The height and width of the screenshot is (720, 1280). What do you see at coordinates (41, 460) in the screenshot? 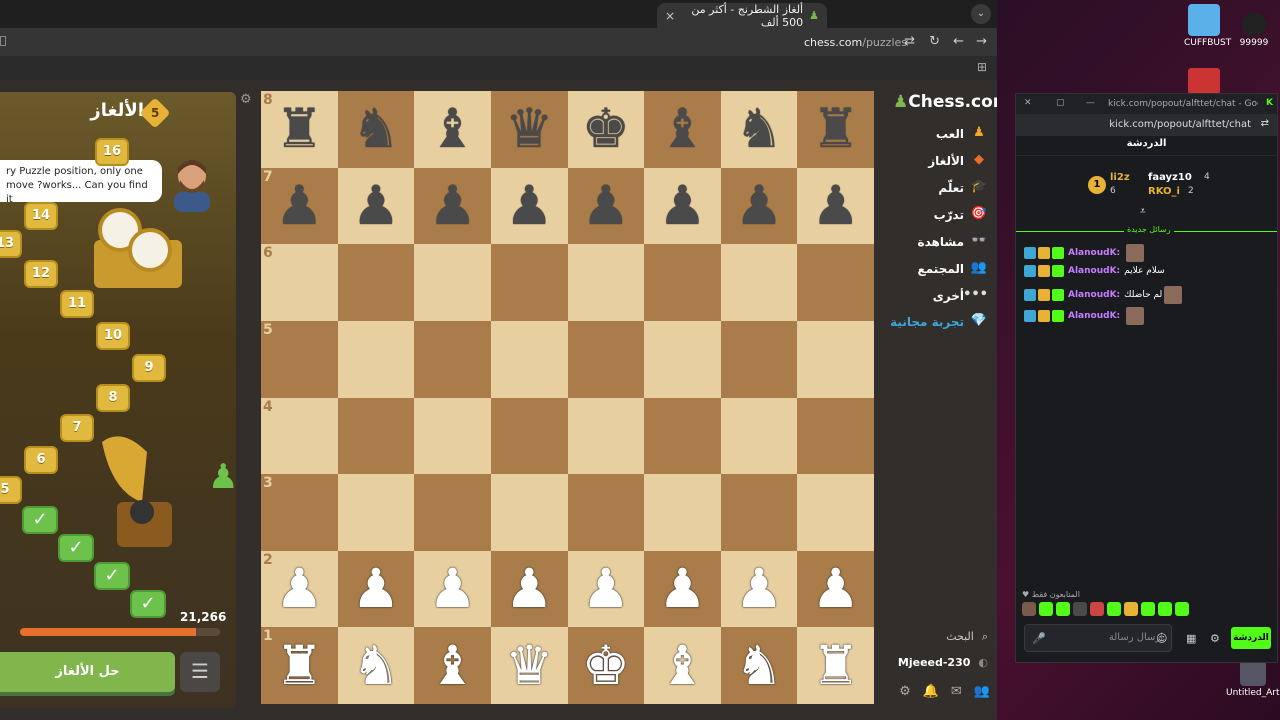
I see `puzzle-tile: 6` at bounding box center [41, 460].